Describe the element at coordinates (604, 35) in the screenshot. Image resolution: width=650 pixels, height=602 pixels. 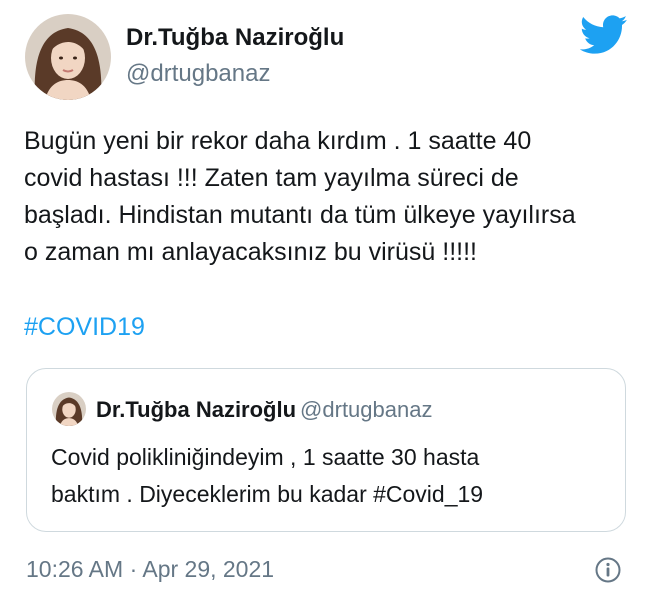
I see `twitter-bird-icon` at that location.